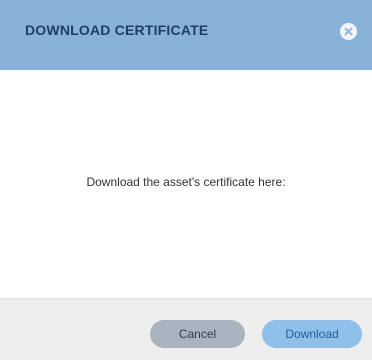 This screenshot has width=372, height=360. I want to click on dialog-title: DOWNLOAD CERTIFICATE, so click(117, 30).